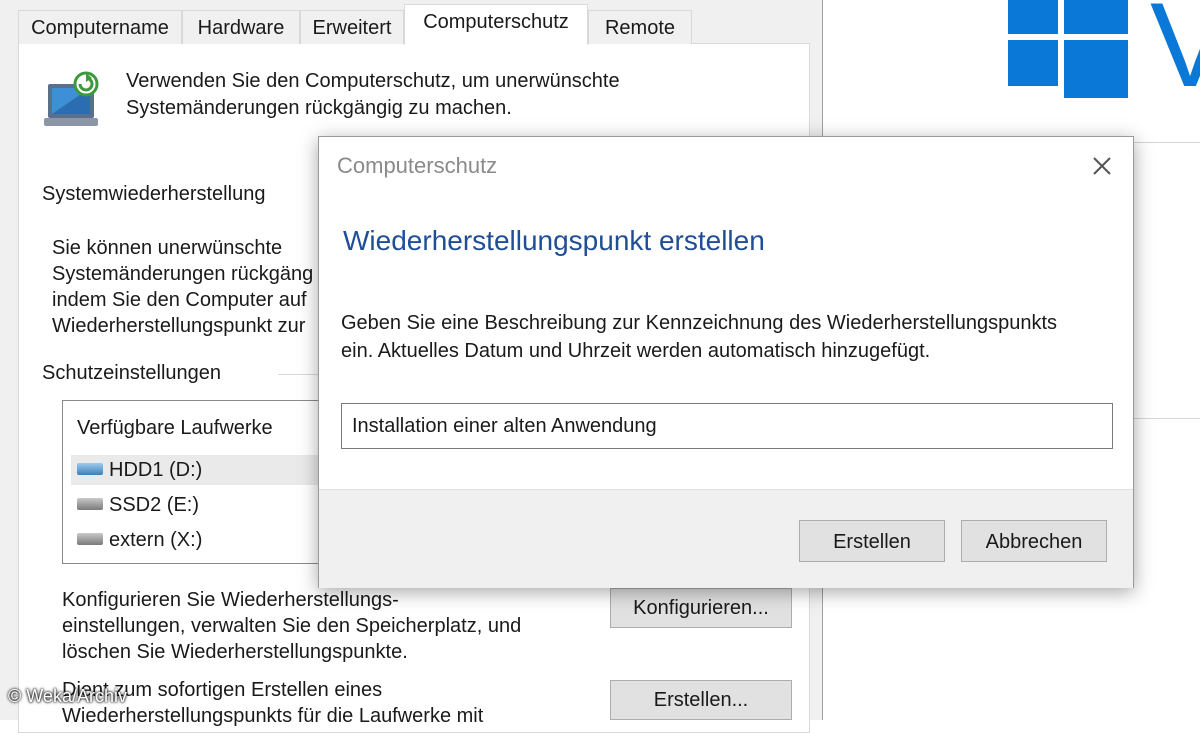 Image resolution: width=1200 pixels, height=733 pixels. What do you see at coordinates (175, 428) in the screenshot?
I see `drive-list-header: Verfügbare Laufwerke` at bounding box center [175, 428].